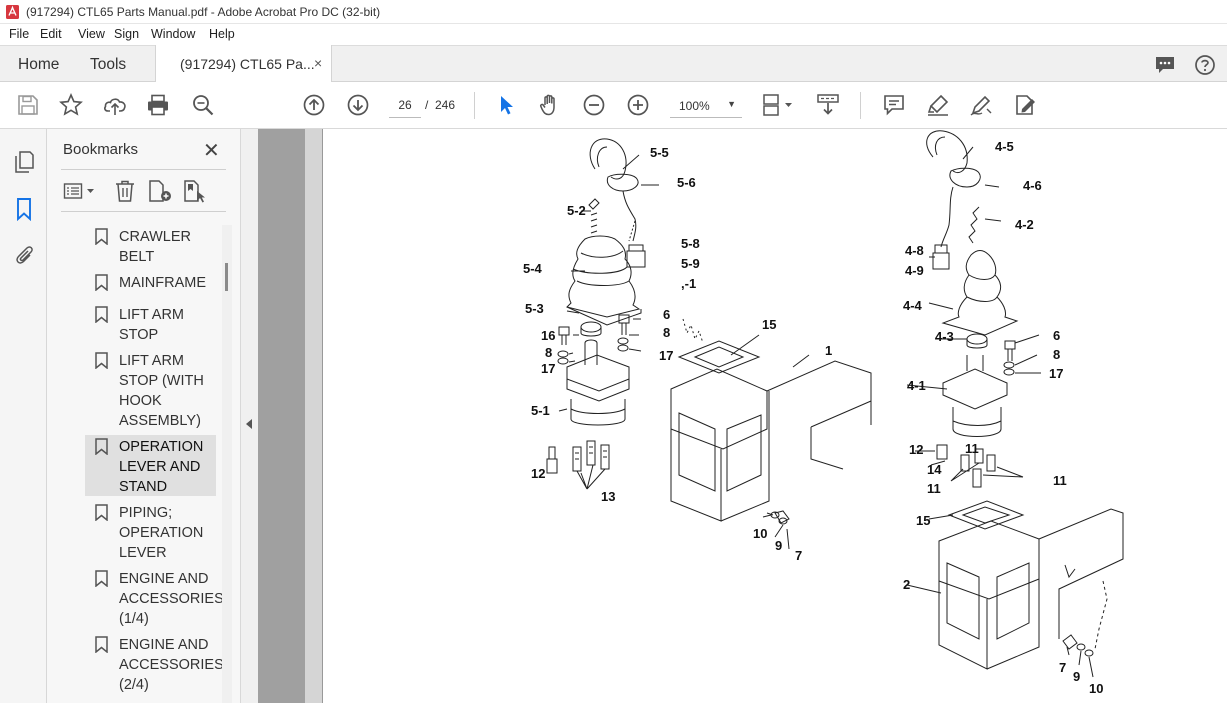 The height and width of the screenshot is (703, 1227). I want to click on bookmark-star-icon, so click(71, 105).